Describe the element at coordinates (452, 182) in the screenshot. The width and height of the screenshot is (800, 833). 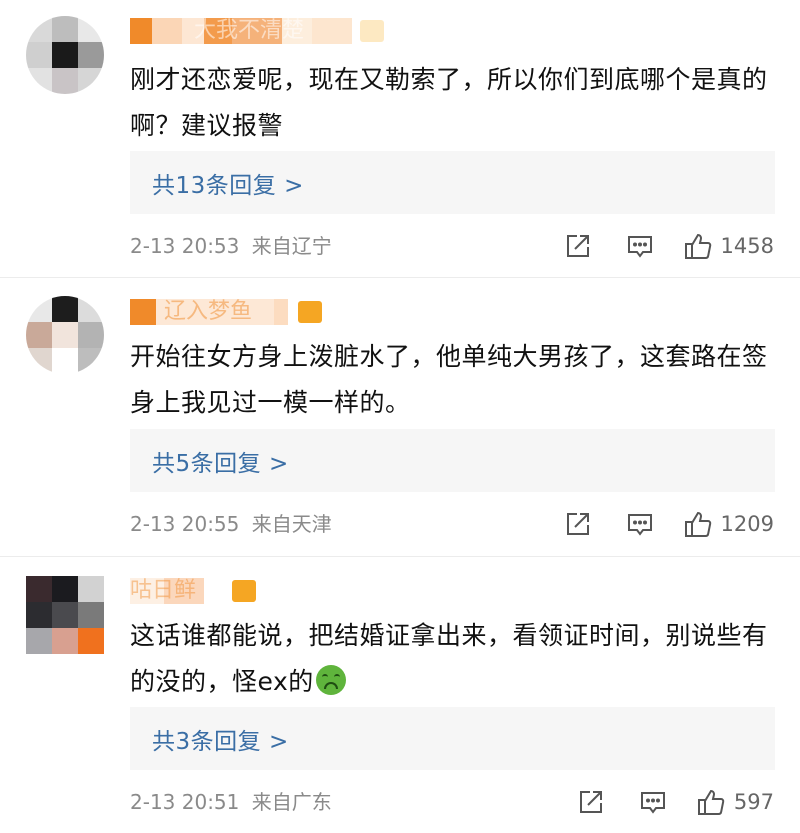
I see `view-replies-button: 共13条回复 >` at that location.